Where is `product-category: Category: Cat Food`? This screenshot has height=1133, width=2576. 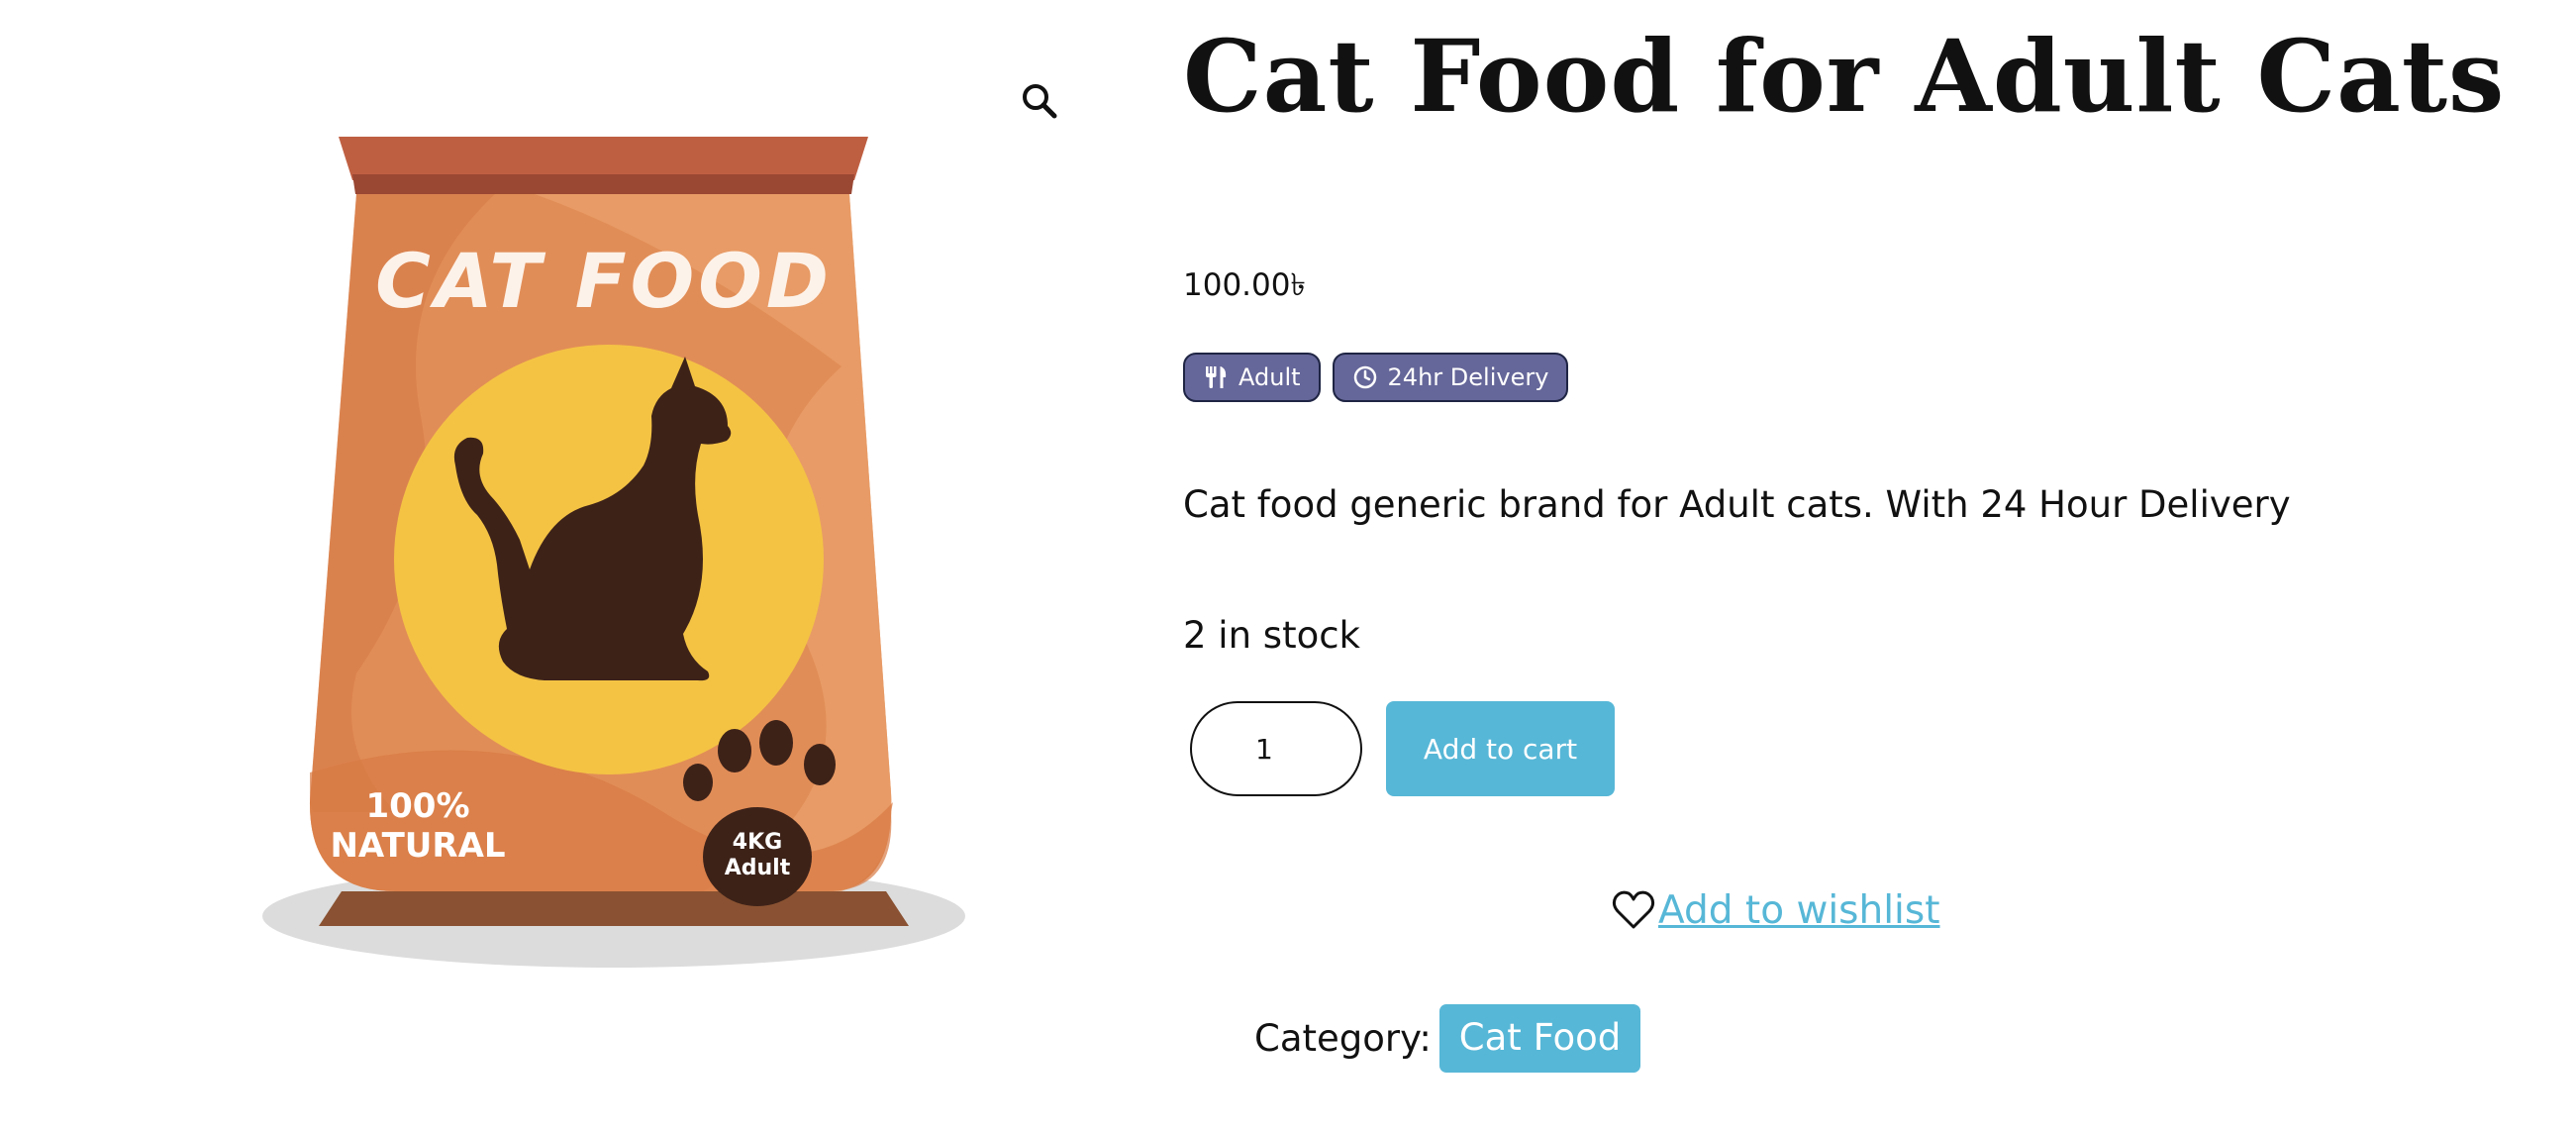
product-category: Category: Cat Food is located at coordinates (1448, 1038).